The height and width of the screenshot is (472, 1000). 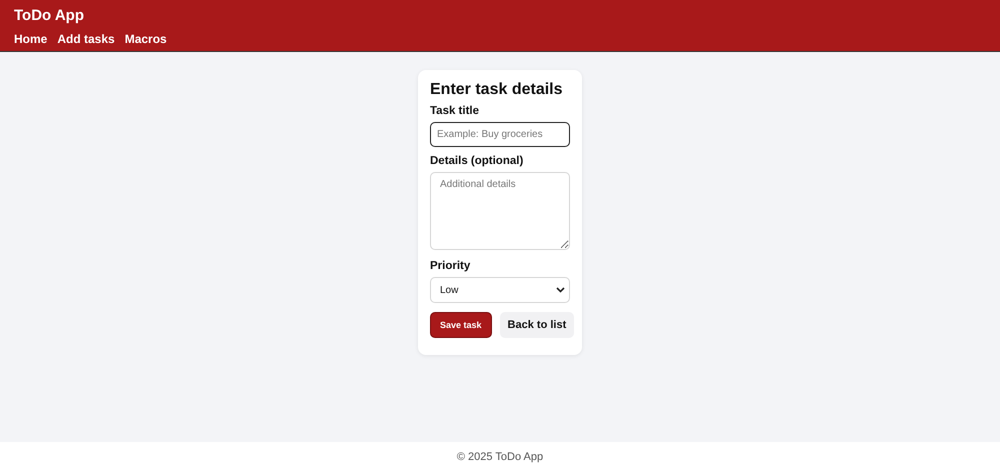 I want to click on priority-select: Low, so click(x=500, y=290).